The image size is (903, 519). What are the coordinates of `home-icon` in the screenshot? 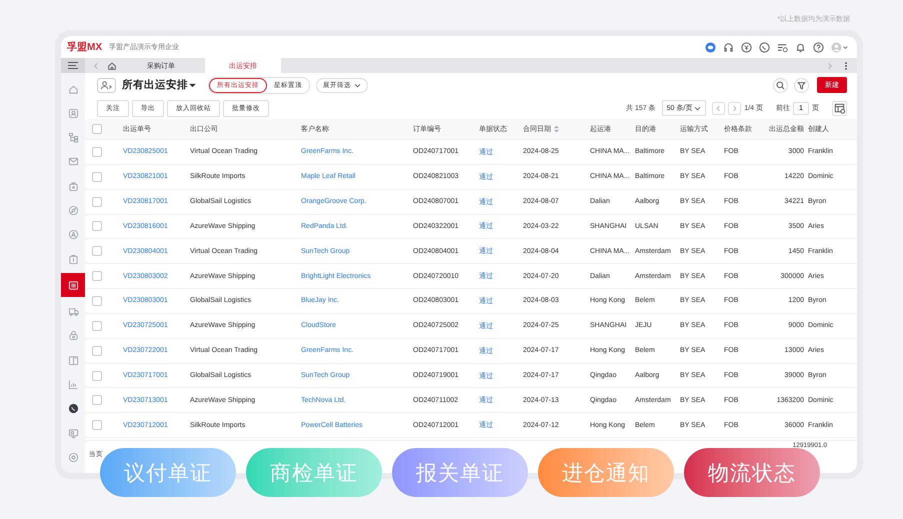 It's located at (112, 65).